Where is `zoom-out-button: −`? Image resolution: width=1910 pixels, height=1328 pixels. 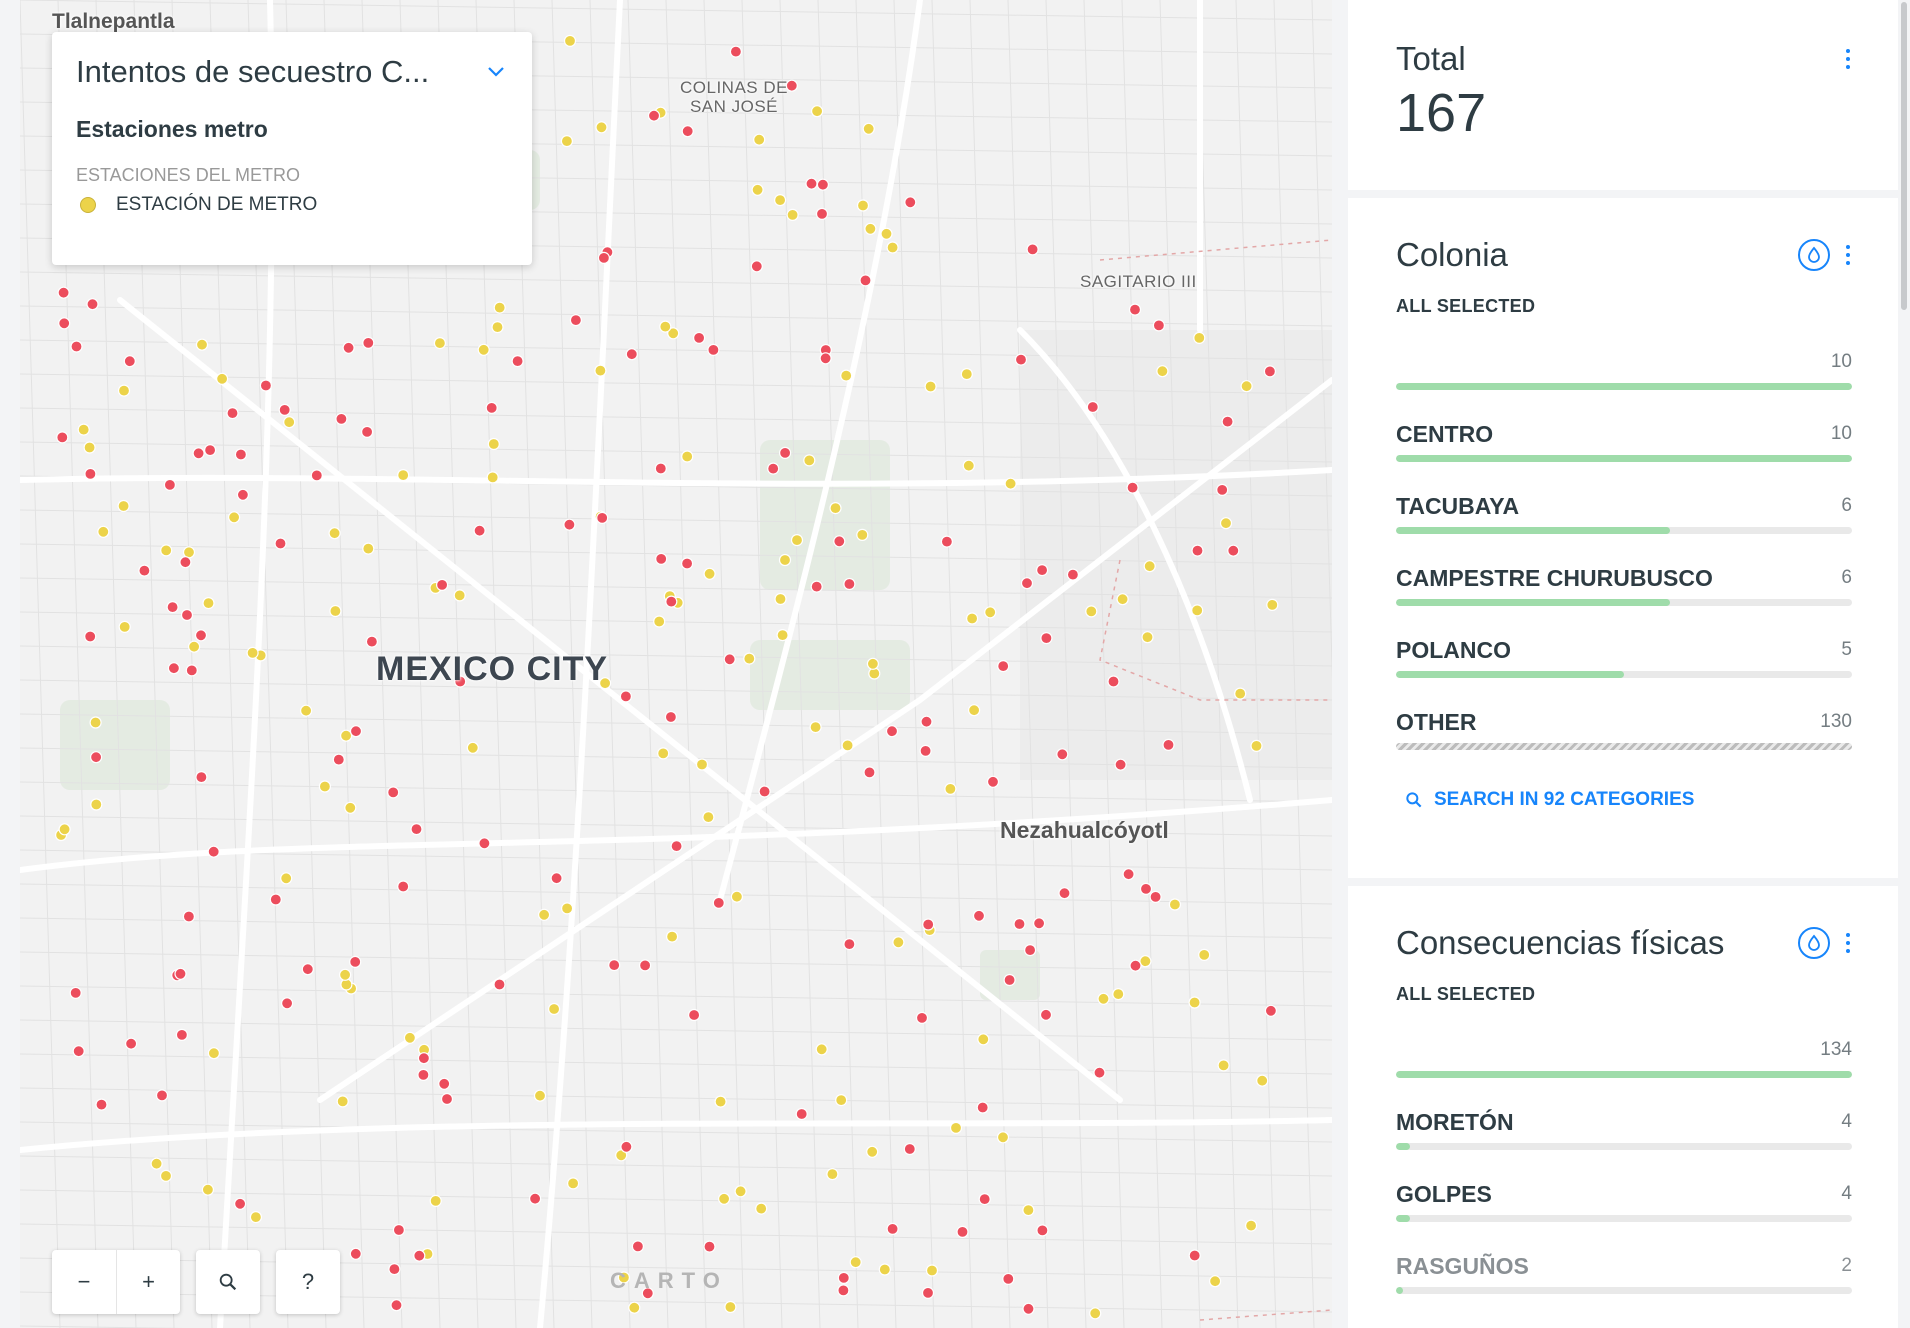
zoom-out-button: − is located at coordinates (84, 1282).